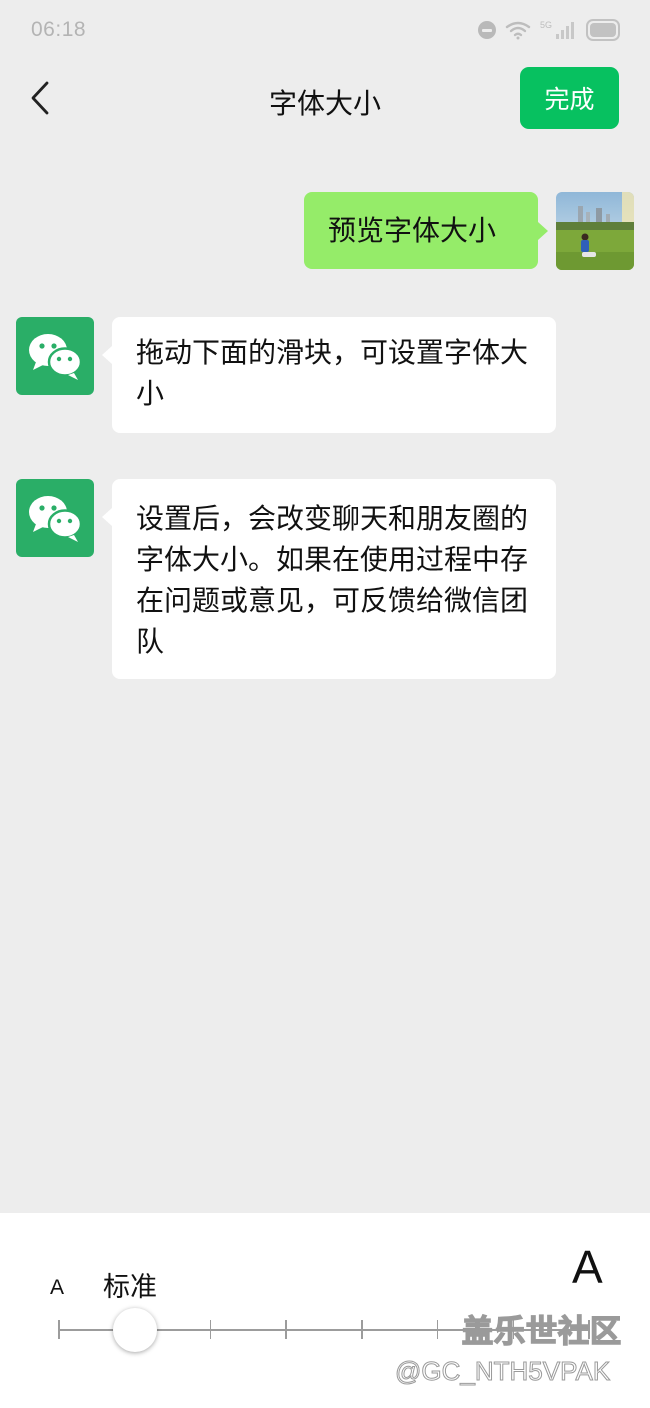  I want to click on watermark-user-id: @GC_NTH5VPAK, so click(502, 1371).